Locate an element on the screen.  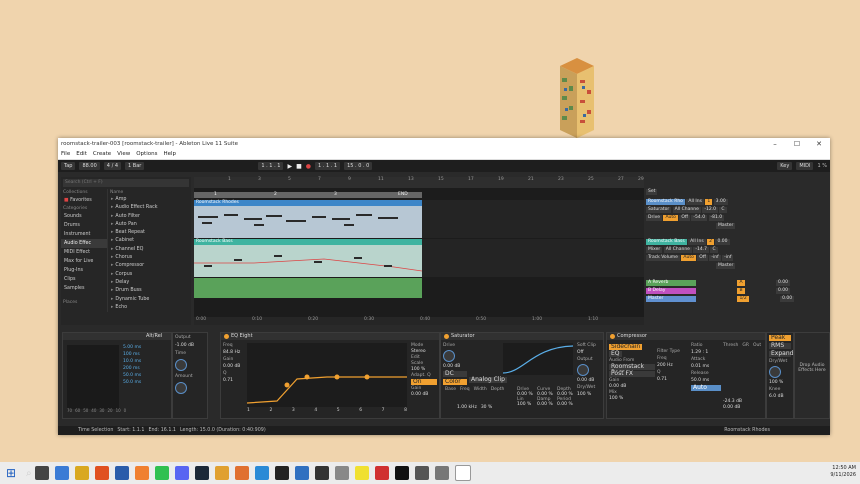
track-rhodes-rt: 3.00 is located at coordinates (720, 202).